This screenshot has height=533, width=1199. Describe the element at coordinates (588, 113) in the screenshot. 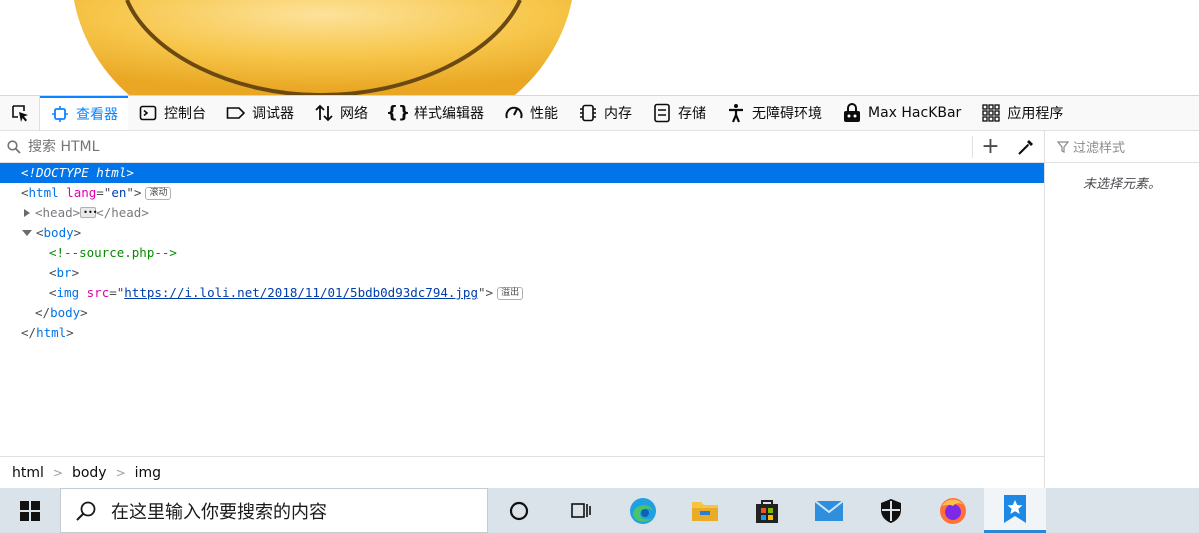

I see `memory-icon` at that location.